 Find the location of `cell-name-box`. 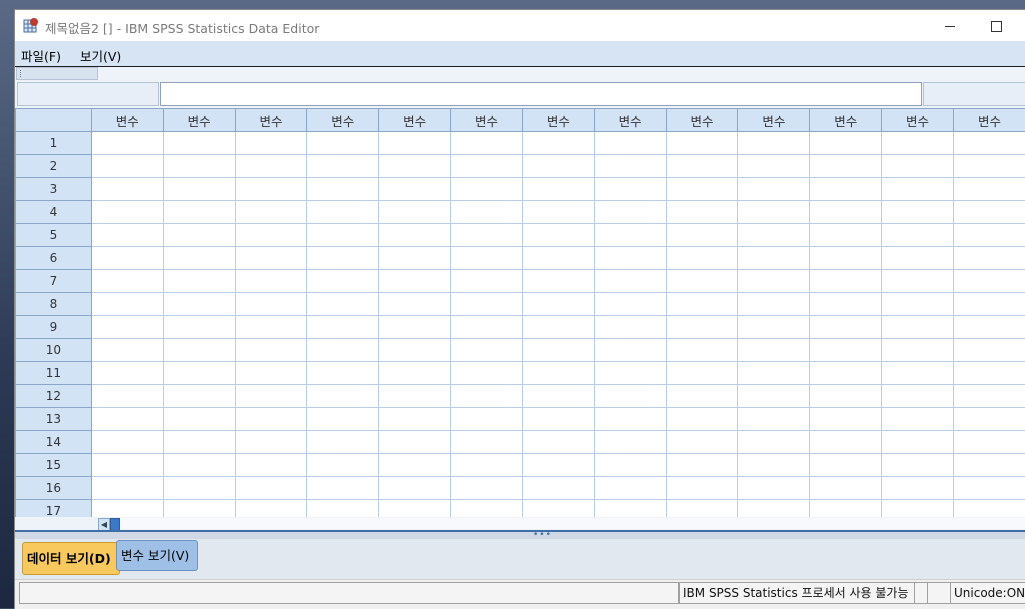

cell-name-box is located at coordinates (88, 94).